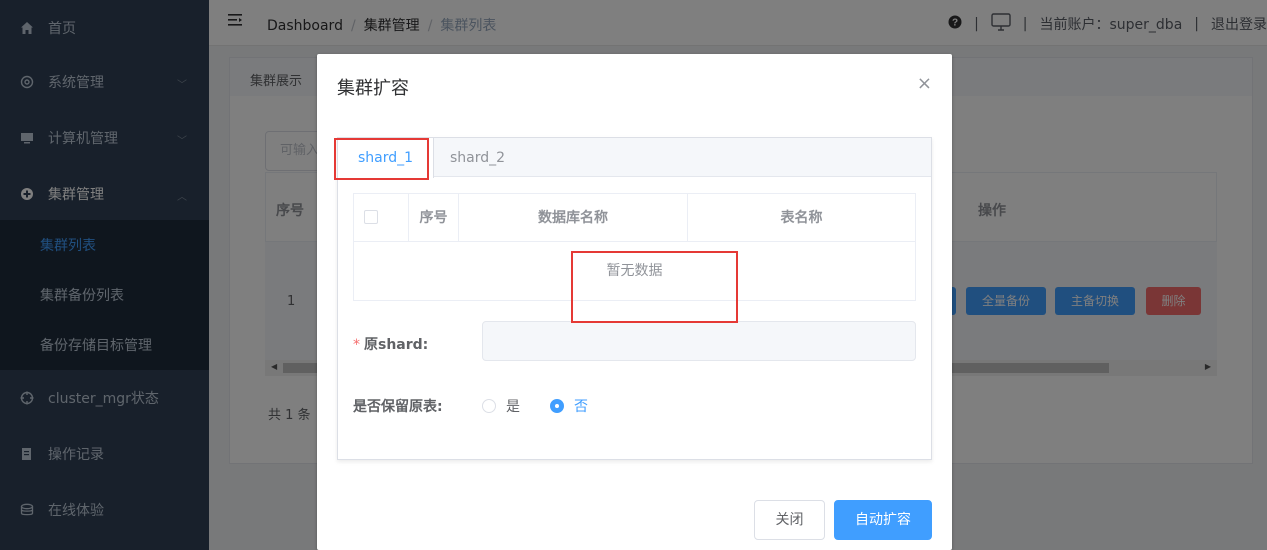  I want to click on radio-label: 否, so click(581, 407).